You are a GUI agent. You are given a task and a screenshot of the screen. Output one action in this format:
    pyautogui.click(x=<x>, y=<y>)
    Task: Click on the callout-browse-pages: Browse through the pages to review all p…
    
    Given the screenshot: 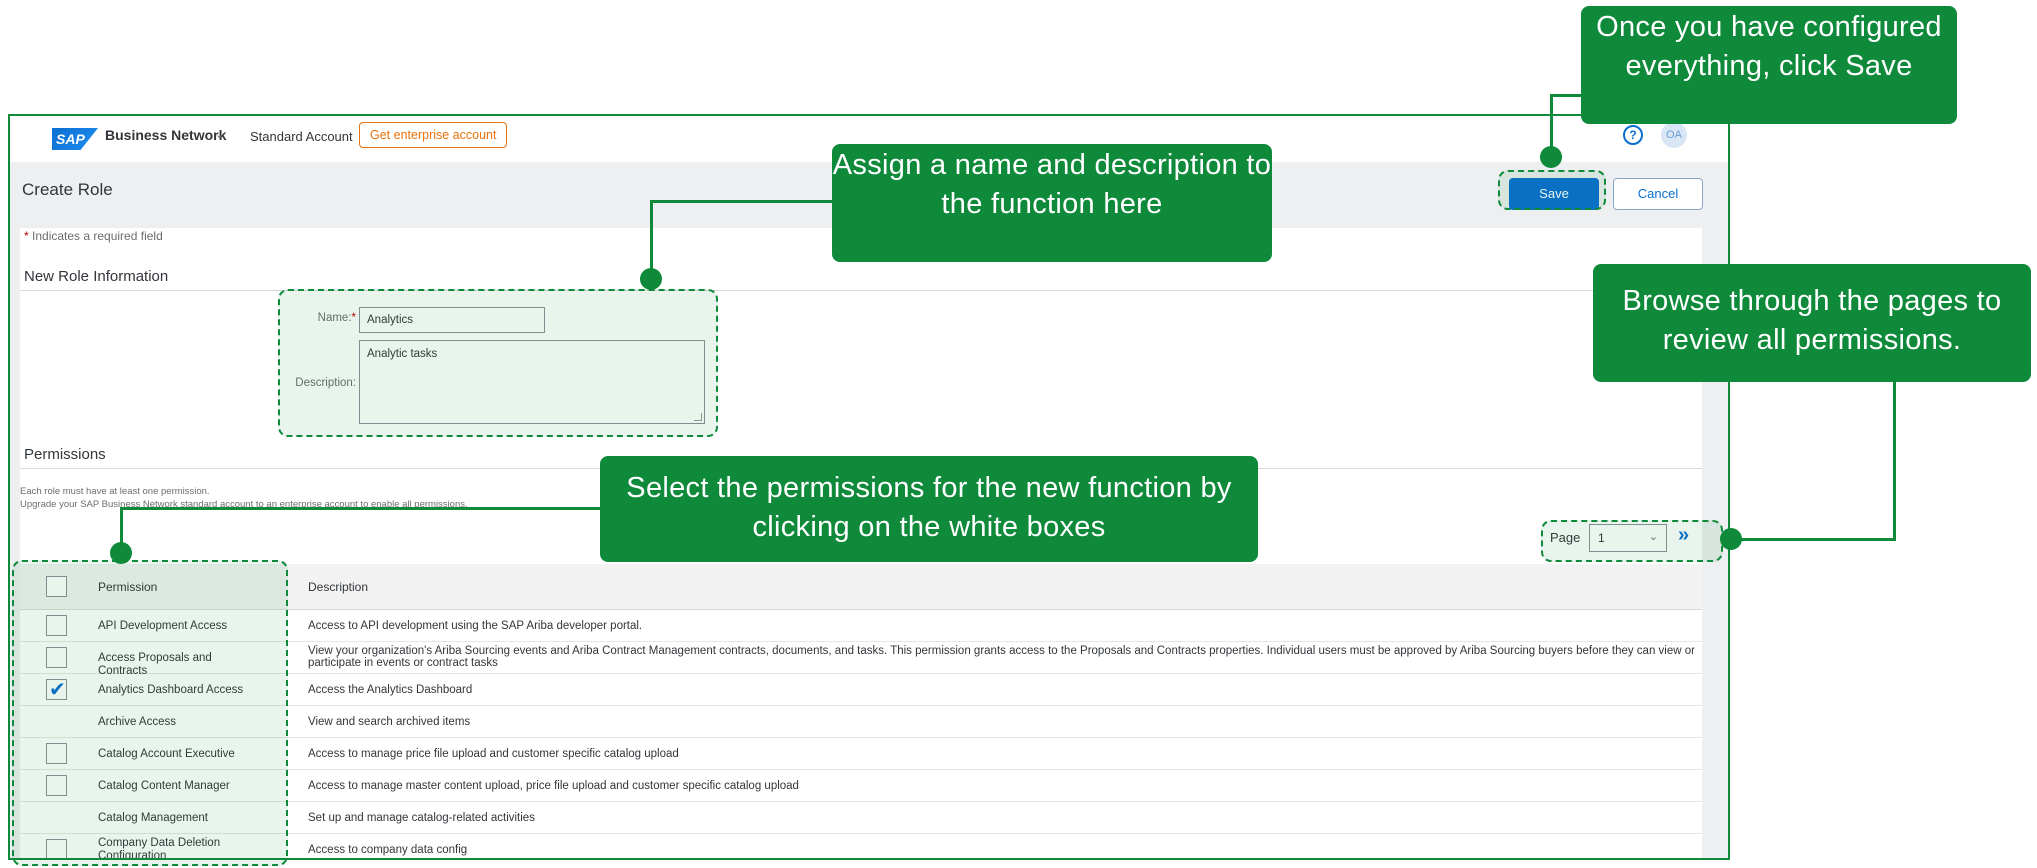 What is the action you would take?
    pyautogui.click(x=1812, y=323)
    